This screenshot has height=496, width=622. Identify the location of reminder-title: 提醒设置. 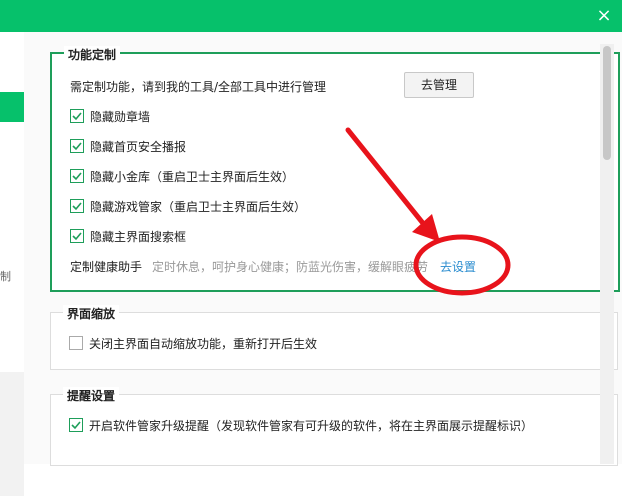
(91, 395).